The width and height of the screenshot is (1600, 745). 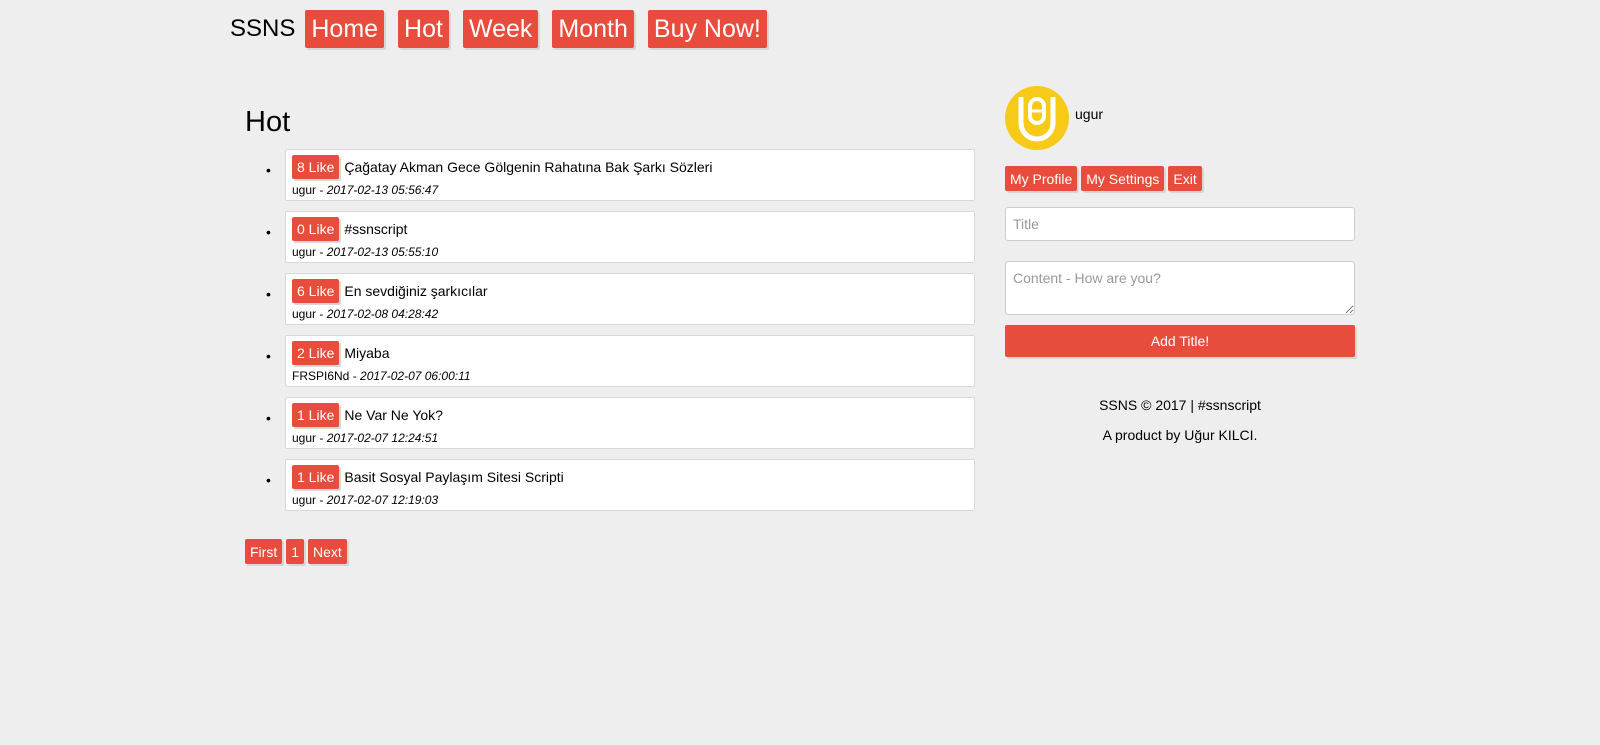 What do you see at coordinates (382, 438) in the screenshot?
I see `post-date: 2017-02-07 12:24:51` at bounding box center [382, 438].